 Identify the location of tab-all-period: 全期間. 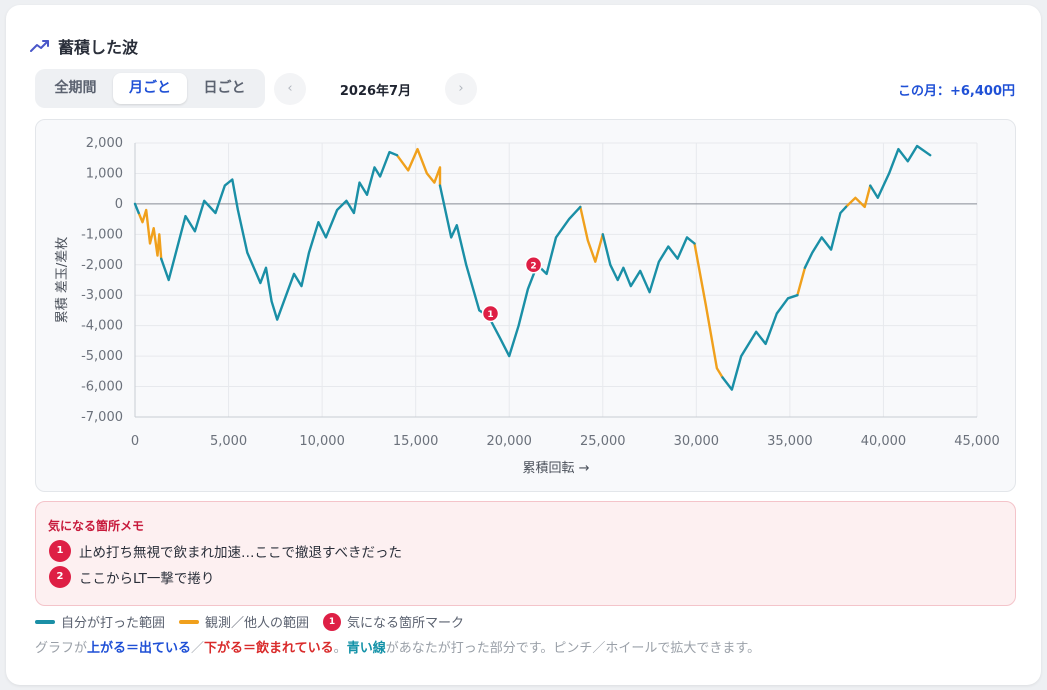
(75, 88).